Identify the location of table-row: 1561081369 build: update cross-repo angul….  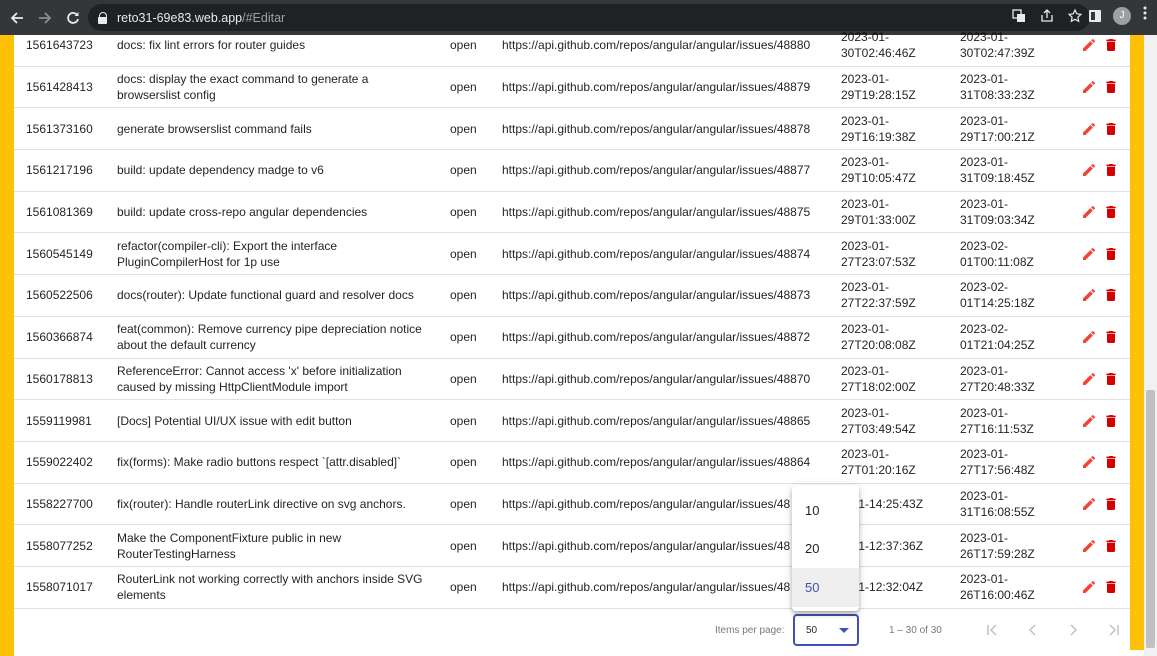
(572, 213).